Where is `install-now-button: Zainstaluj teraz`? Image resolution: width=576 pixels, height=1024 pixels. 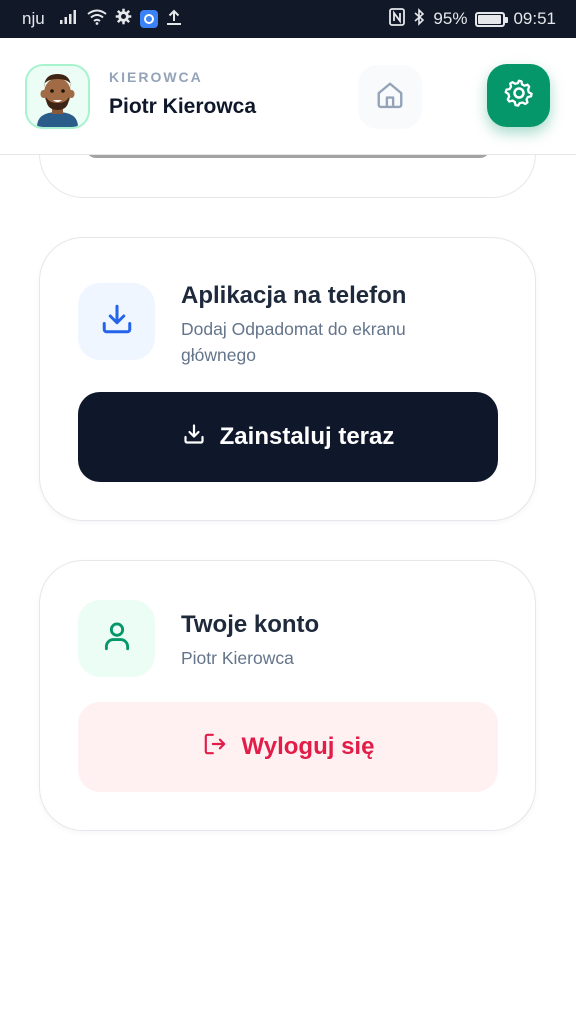
install-now-button: Zainstaluj teraz is located at coordinates (288, 437).